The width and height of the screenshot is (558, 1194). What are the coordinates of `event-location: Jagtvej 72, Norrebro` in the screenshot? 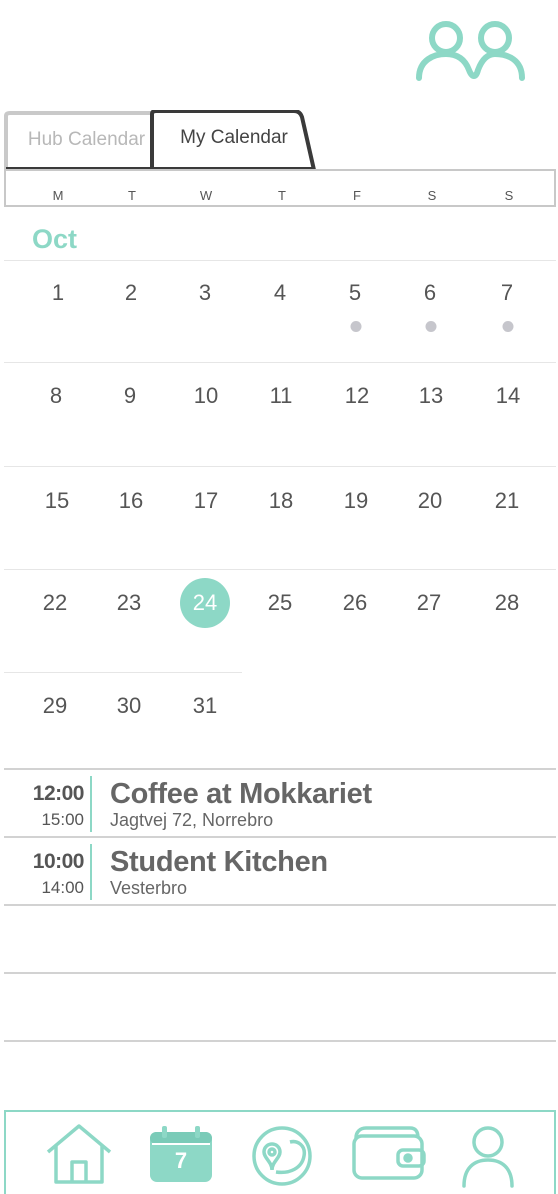 It's located at (192, 820).